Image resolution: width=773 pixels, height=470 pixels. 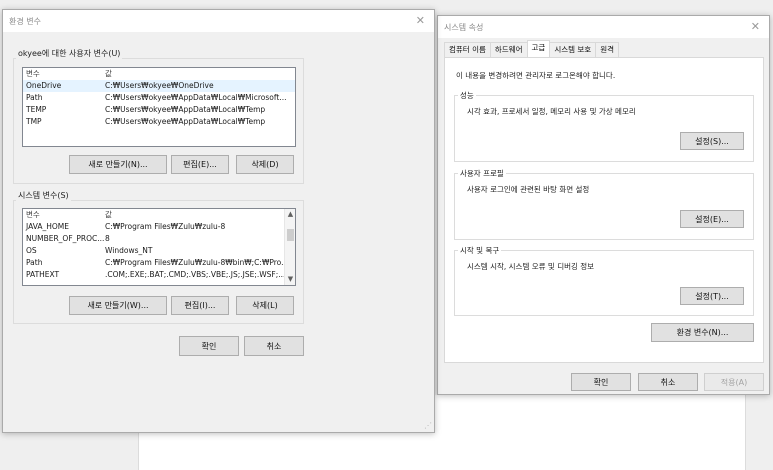 I want to click on variable-value: C:₩Program Files₩Zulu₩zulu-8, so click(x=165, y=226).